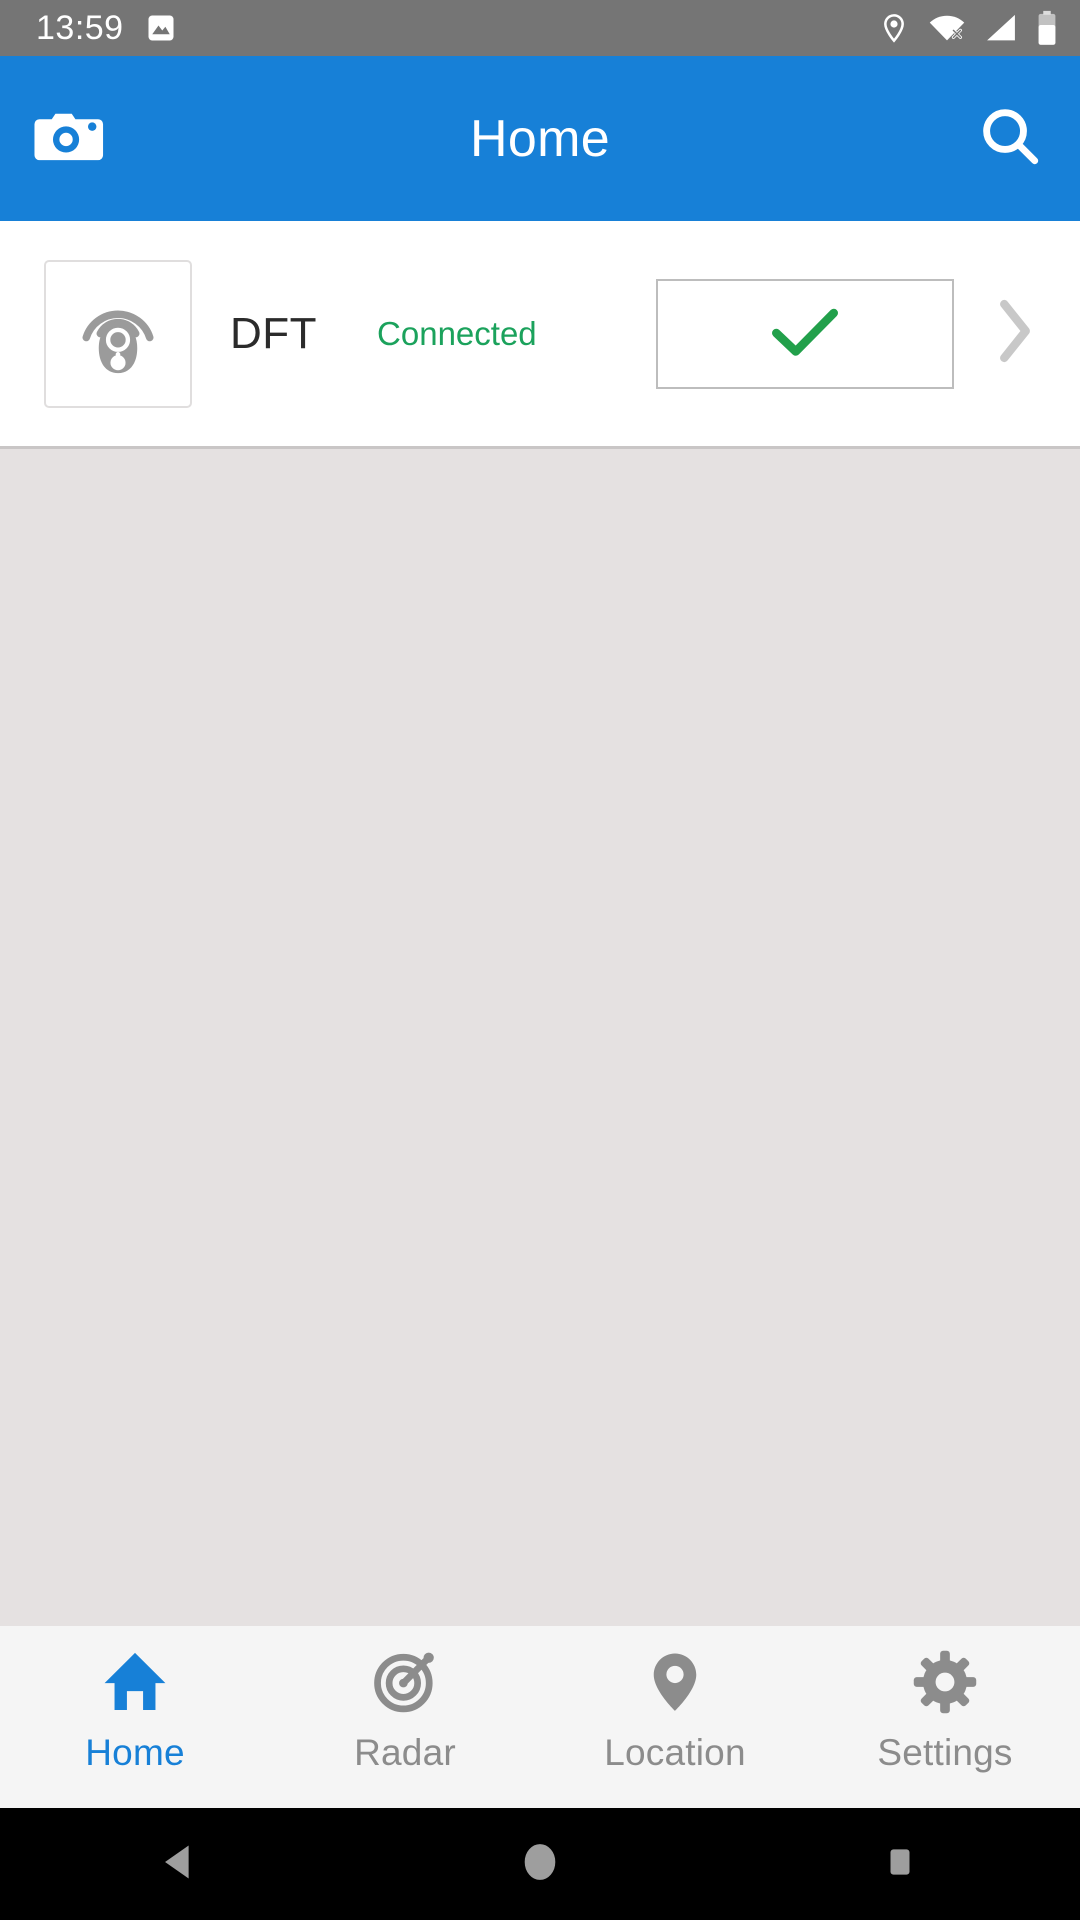 The width and height of the screenshot is (1080, 1920). I want to click on device-list-item: DFT Connected, so click(540, 335).